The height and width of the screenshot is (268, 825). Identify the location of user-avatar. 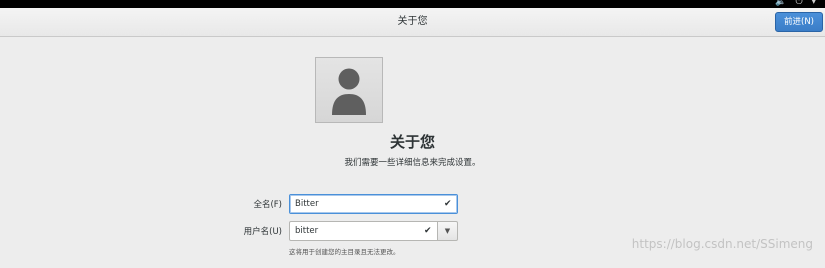
(349, 90).